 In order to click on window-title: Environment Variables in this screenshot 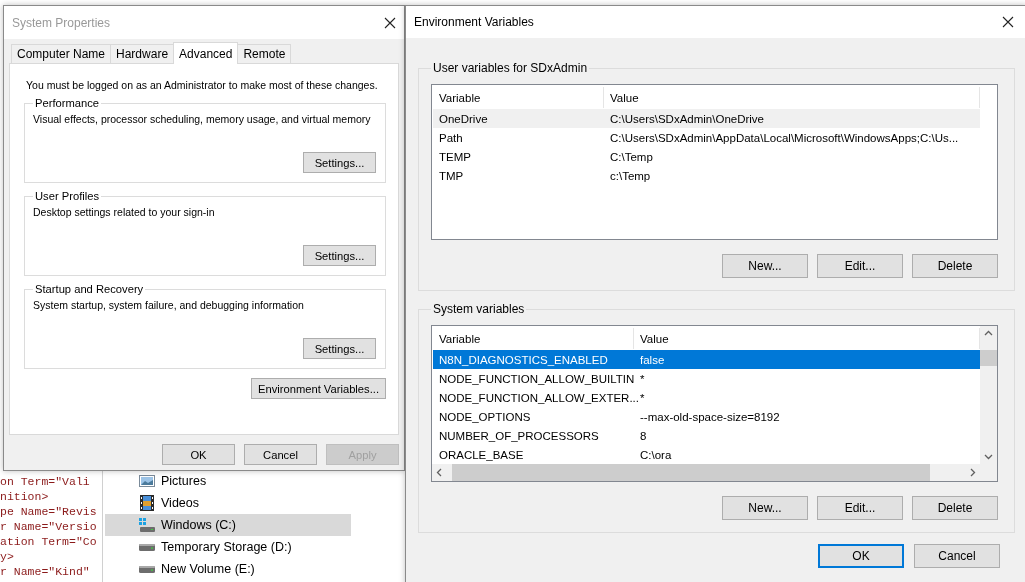, I will do `click(474, 22)`.